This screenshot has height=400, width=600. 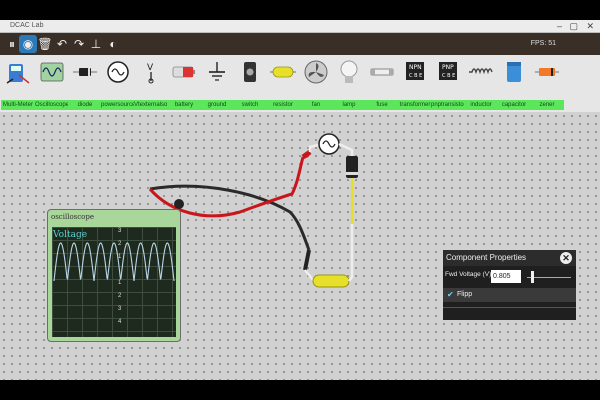 I want to click on redo-button: ↷, so click(x=79, y=44).